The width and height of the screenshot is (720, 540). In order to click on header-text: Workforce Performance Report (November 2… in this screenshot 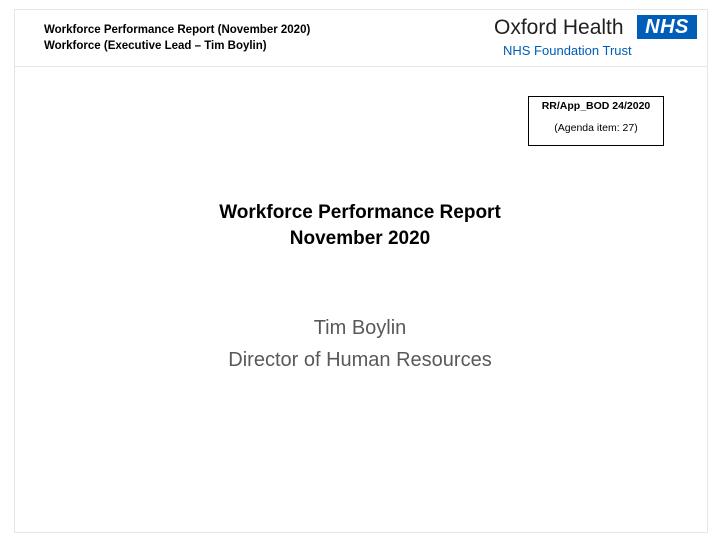, I will do `click(177, 38)`.